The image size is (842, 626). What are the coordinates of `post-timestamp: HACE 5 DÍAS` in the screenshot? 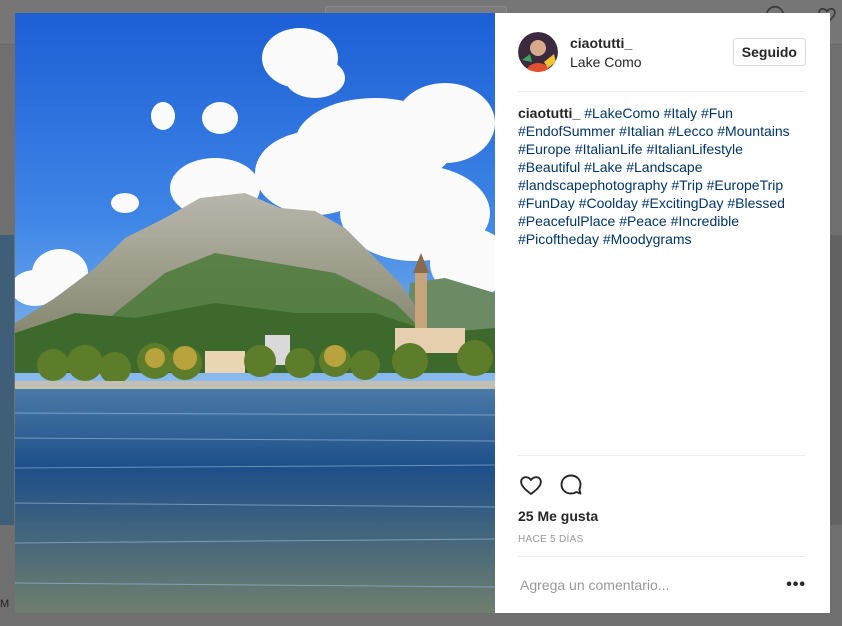 It's located at (662, 539).